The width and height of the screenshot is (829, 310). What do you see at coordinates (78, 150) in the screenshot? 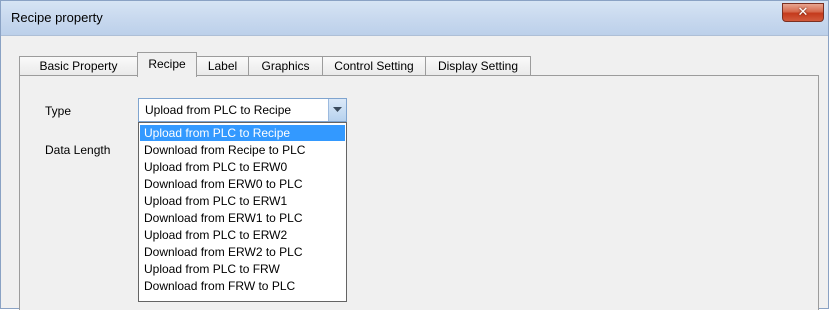
I see `data-length-label: Data Length` at bounding box center [78, 150].